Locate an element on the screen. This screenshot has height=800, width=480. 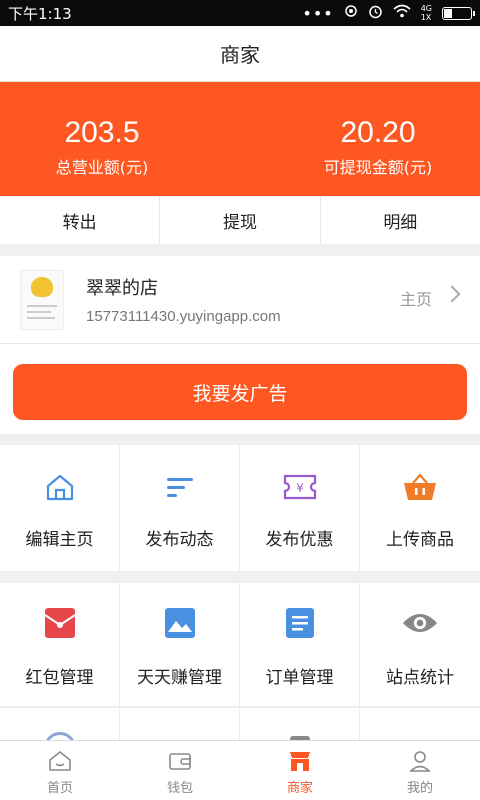
edit-homepage-button: 编辑主页 is located at coordinates (60, 508).